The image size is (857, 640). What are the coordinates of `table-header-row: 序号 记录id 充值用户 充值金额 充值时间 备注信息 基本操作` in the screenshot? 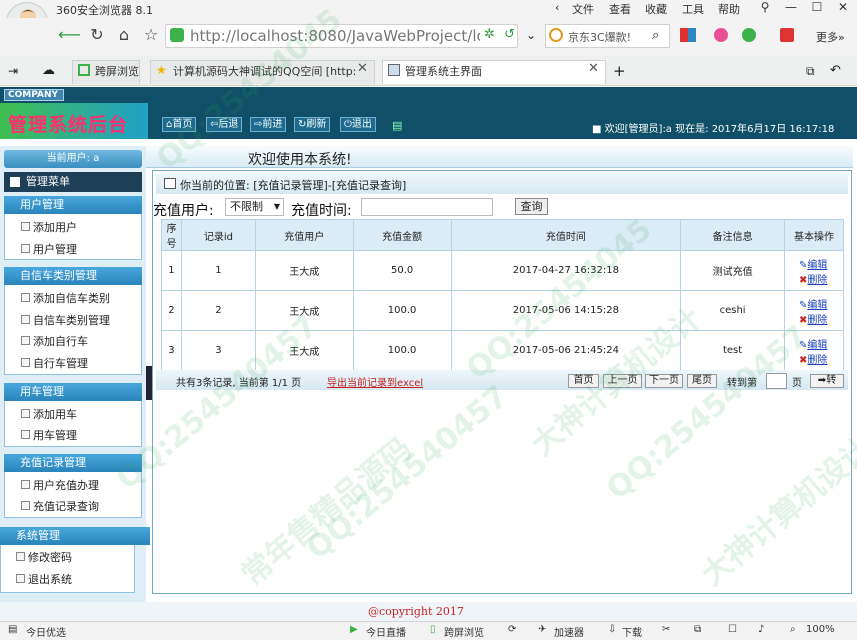 It's located at (502, 235).